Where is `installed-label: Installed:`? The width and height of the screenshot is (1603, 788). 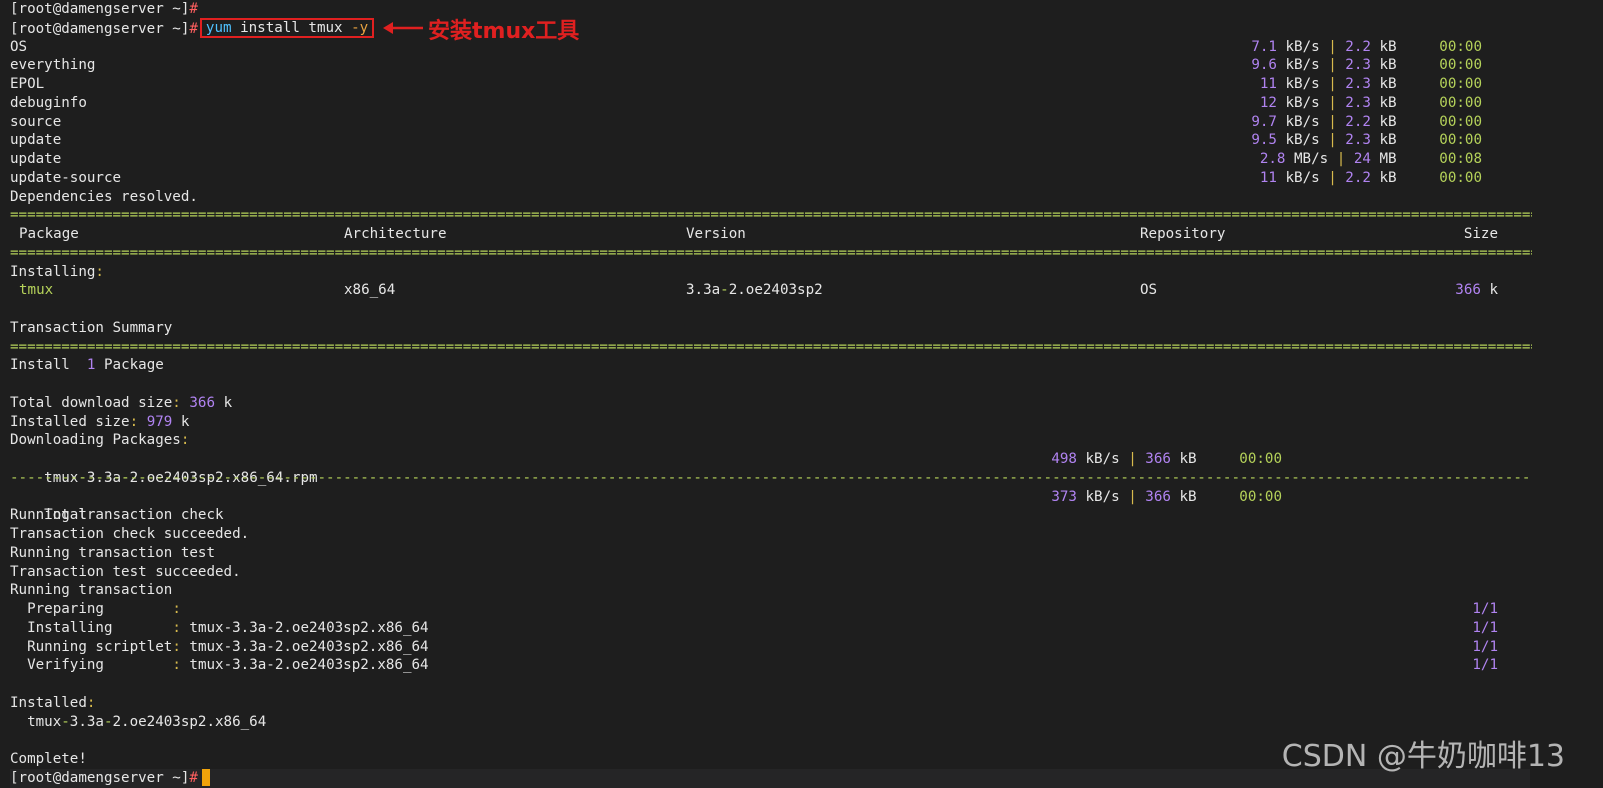
installed-label: Installed: is located at coordinates (53, 702).